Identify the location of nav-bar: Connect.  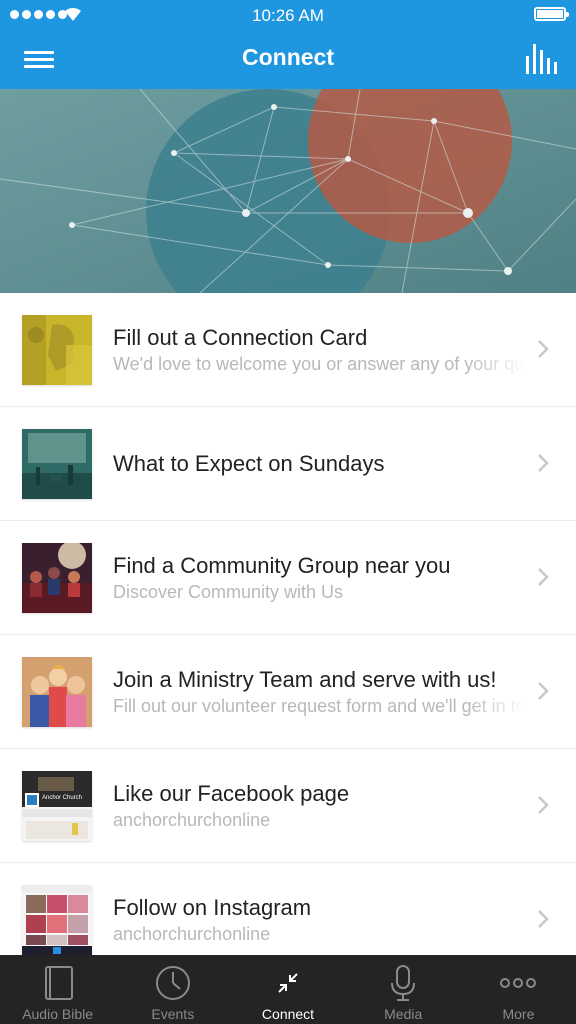
(288, 59).